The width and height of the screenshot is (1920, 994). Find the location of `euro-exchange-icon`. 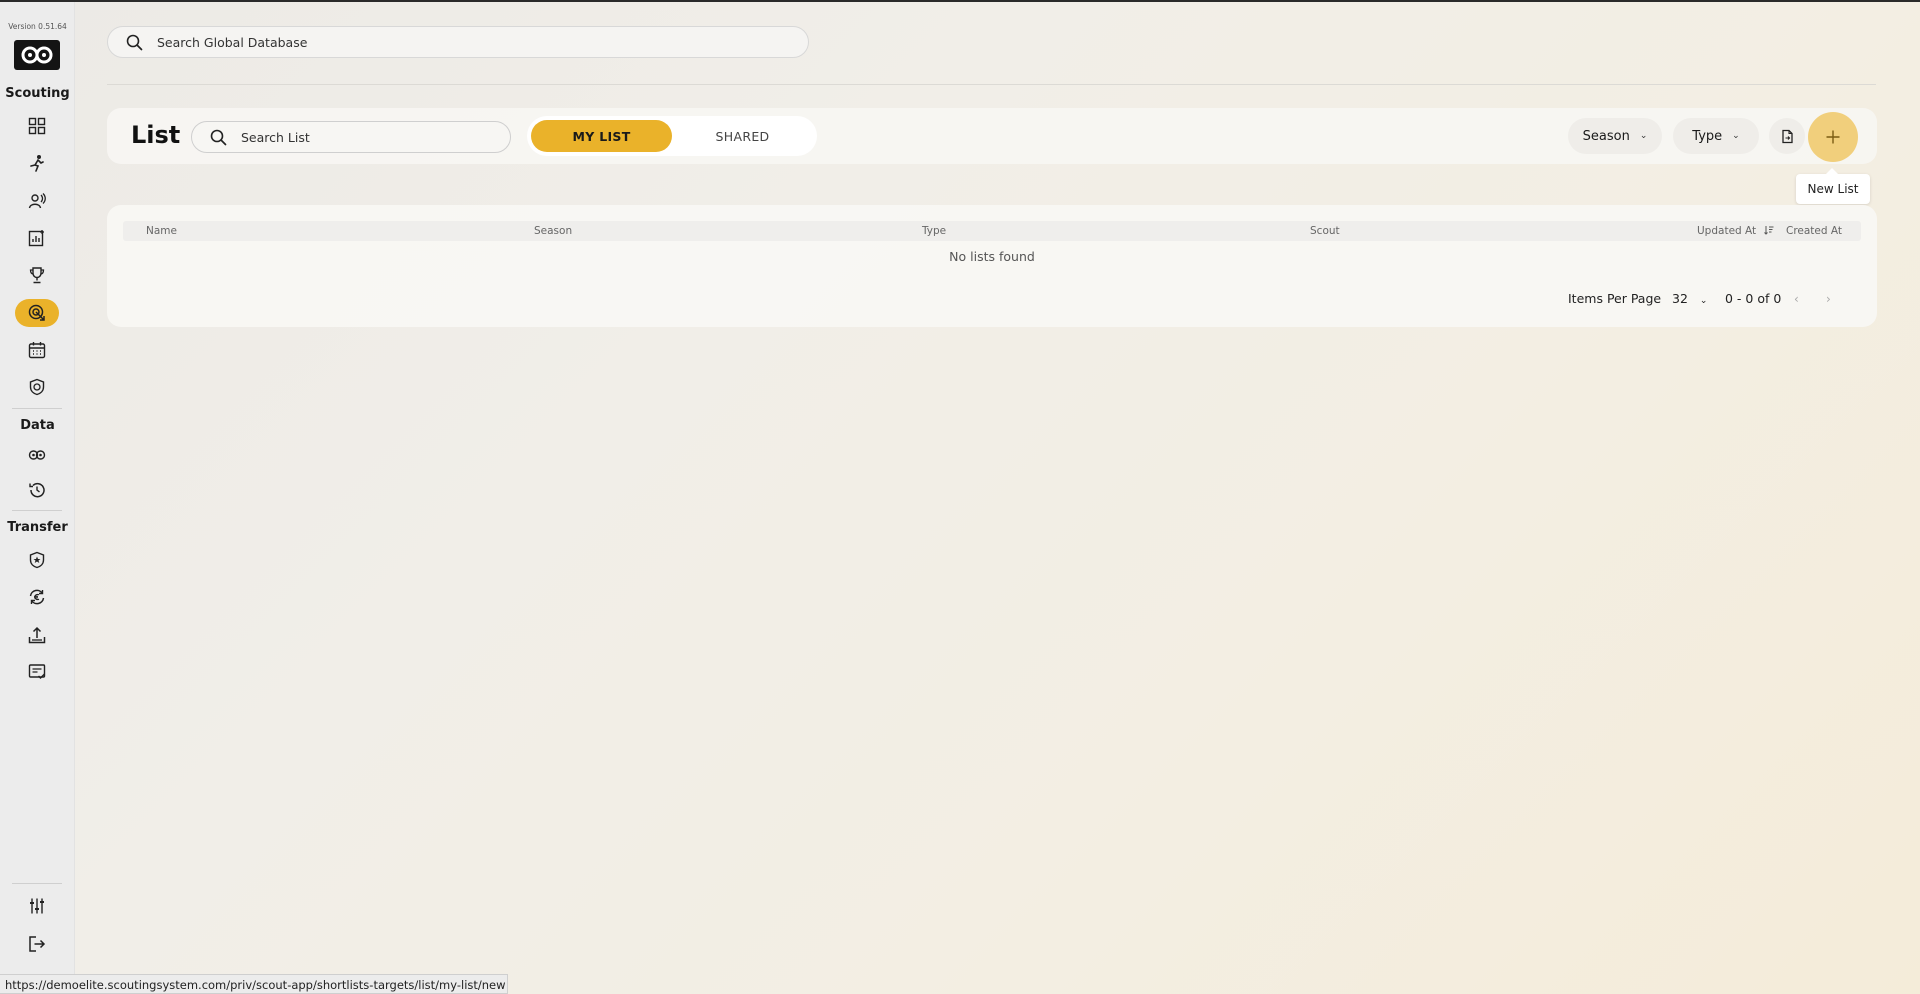

euro-exchange-icon is located at coordinates (37, 597).